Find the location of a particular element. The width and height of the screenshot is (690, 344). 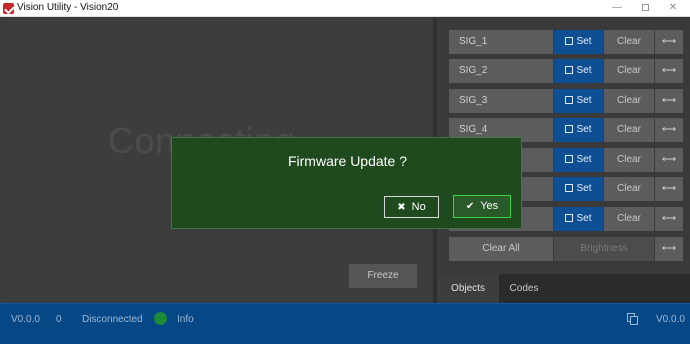

close-icon: ✖ is located at coordinates (401, 207).